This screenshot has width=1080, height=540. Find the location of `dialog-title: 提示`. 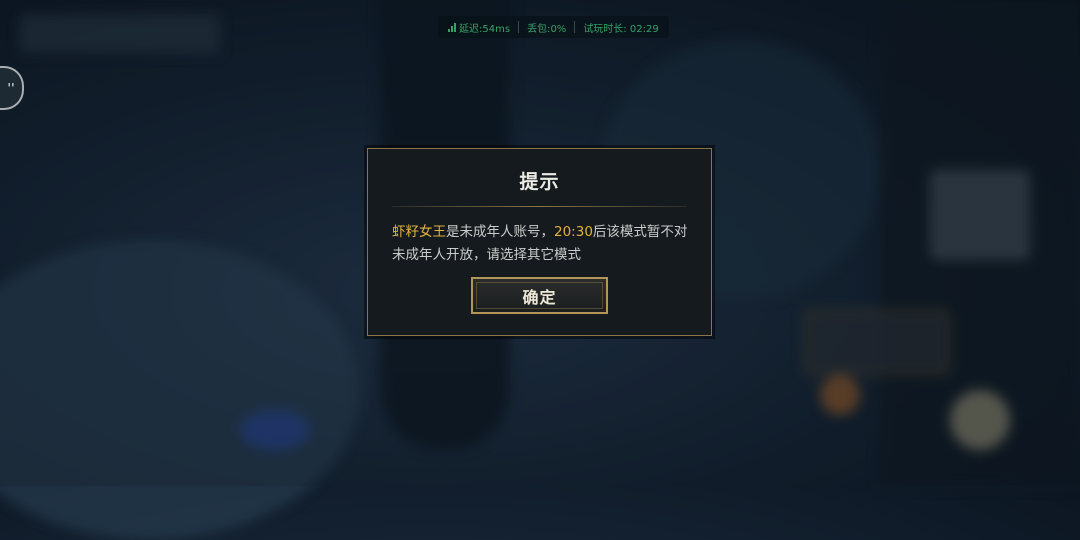

dialog-title: 提示 is located at coordinates (539, 182).